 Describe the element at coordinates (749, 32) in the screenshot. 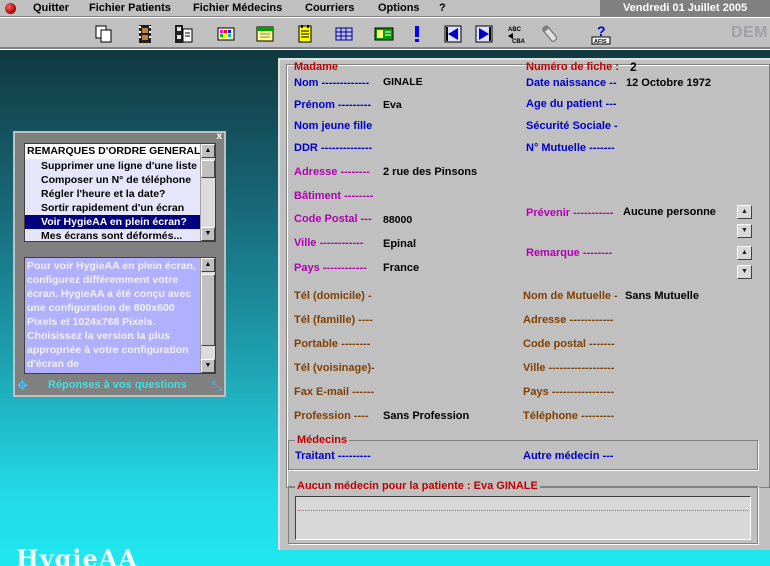

I see `dem-label: DEM` at that location.